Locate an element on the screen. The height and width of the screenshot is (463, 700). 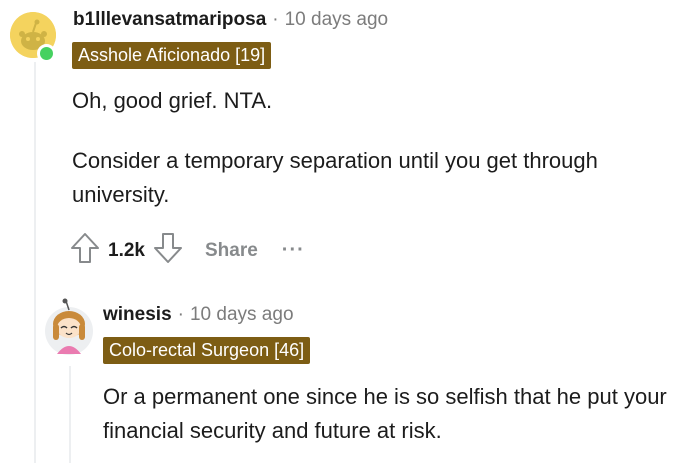
arrow-down-icon is located at coordinates (168, 250).